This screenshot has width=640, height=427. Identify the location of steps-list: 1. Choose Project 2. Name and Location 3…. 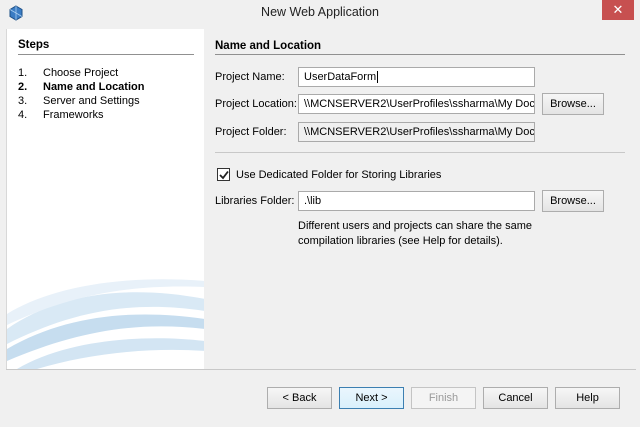
(81, 94).